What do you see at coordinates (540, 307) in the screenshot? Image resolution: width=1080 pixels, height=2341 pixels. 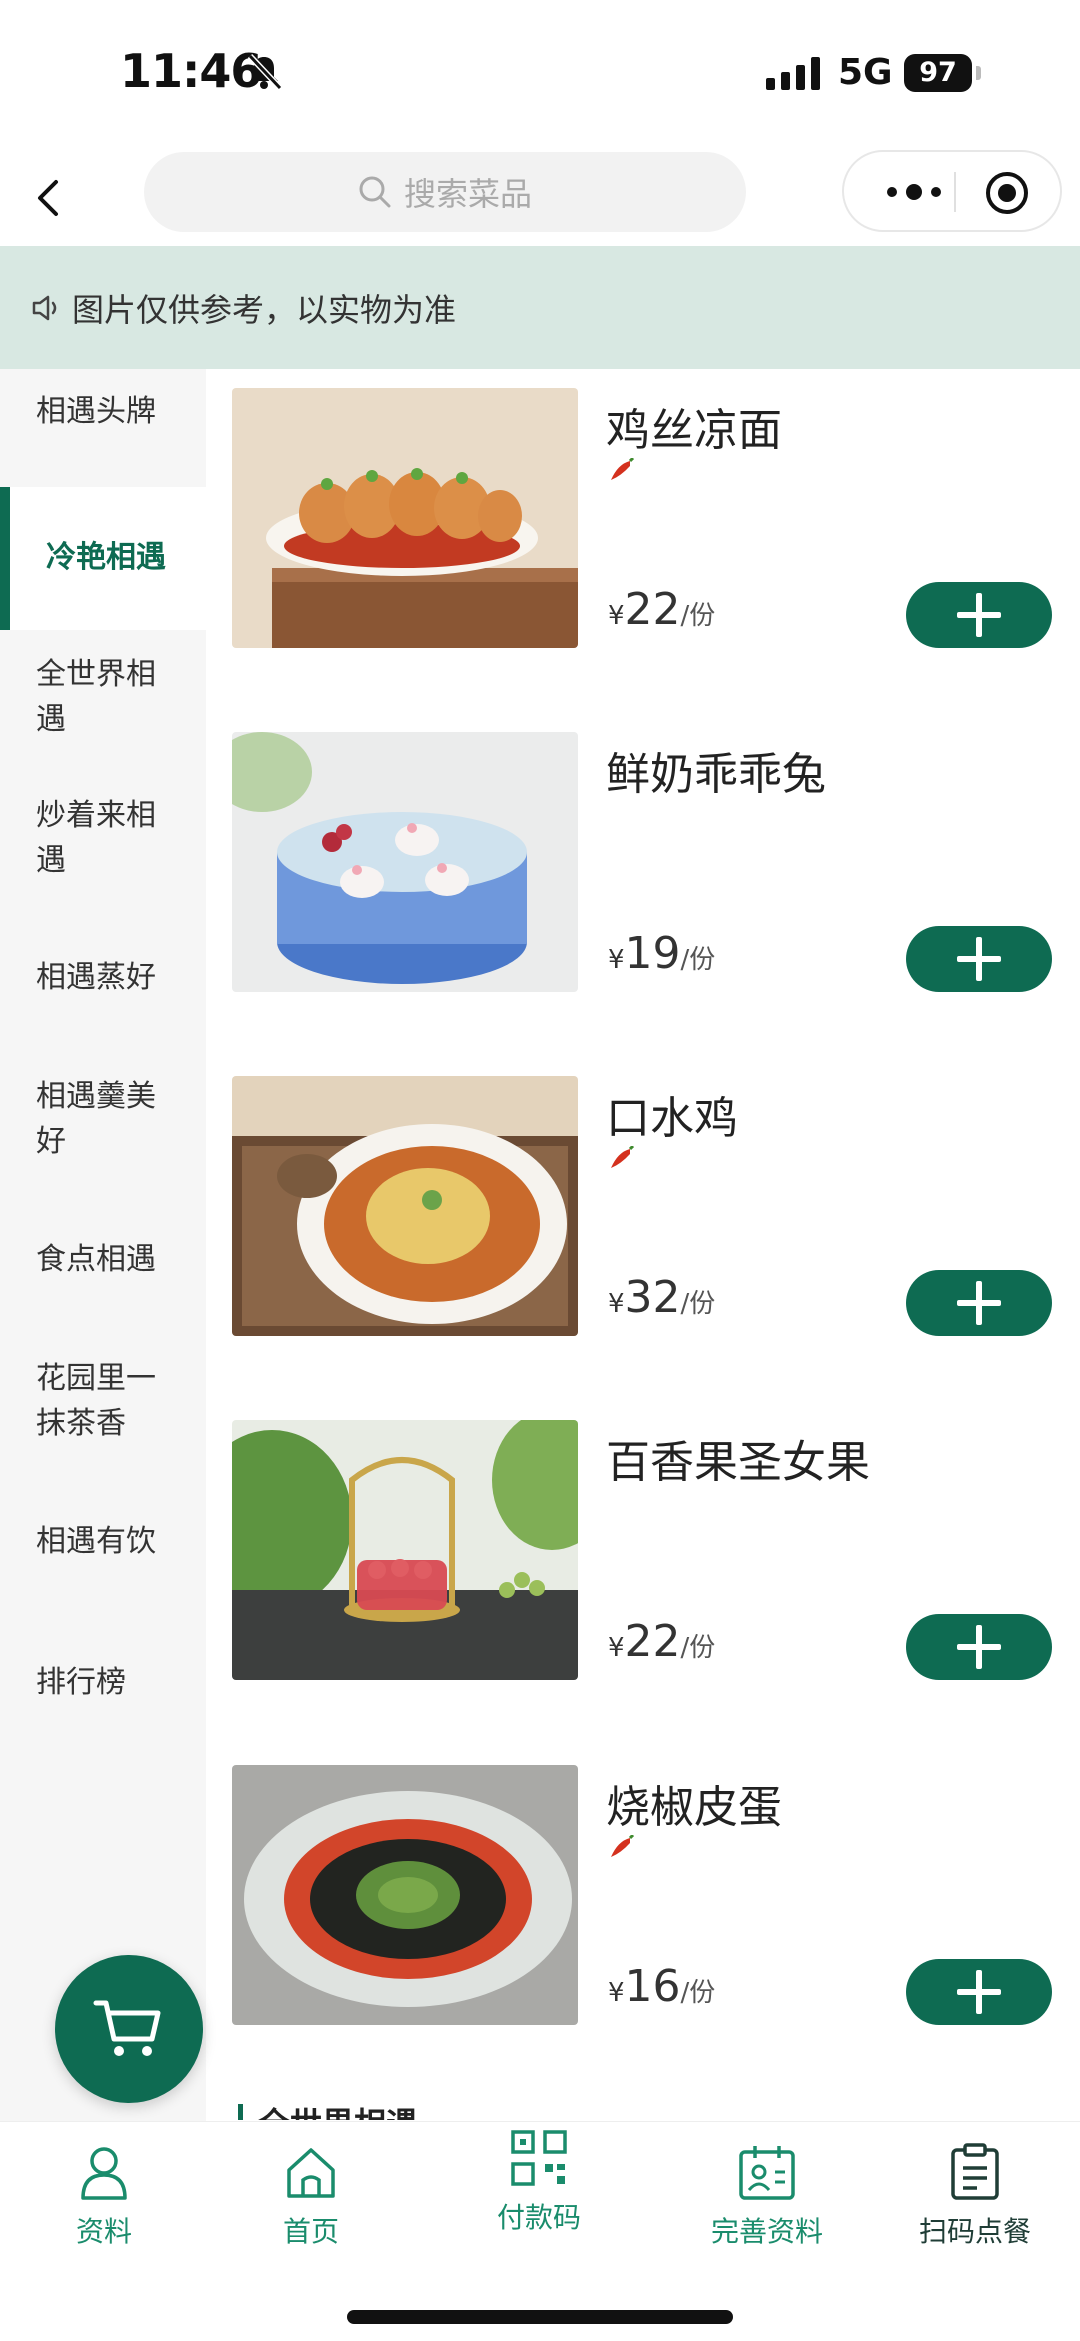 I see `notice-banner: 图片仅供参考，以实物为准` at bounding box center [540, 307].